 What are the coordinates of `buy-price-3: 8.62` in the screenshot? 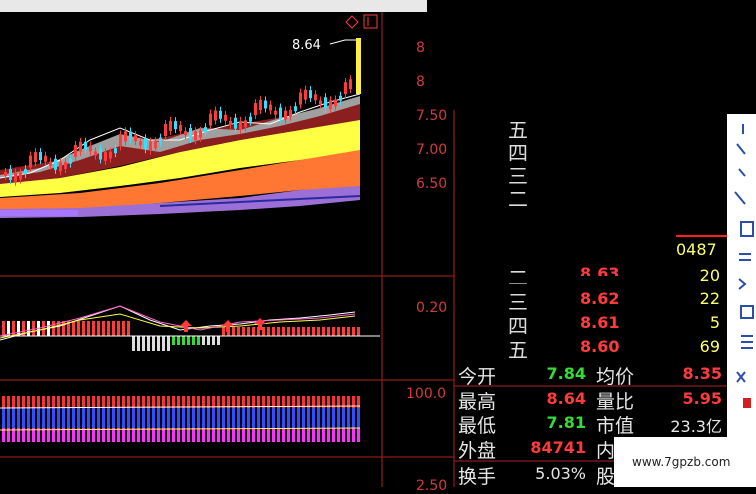 It's located at (600, 298).